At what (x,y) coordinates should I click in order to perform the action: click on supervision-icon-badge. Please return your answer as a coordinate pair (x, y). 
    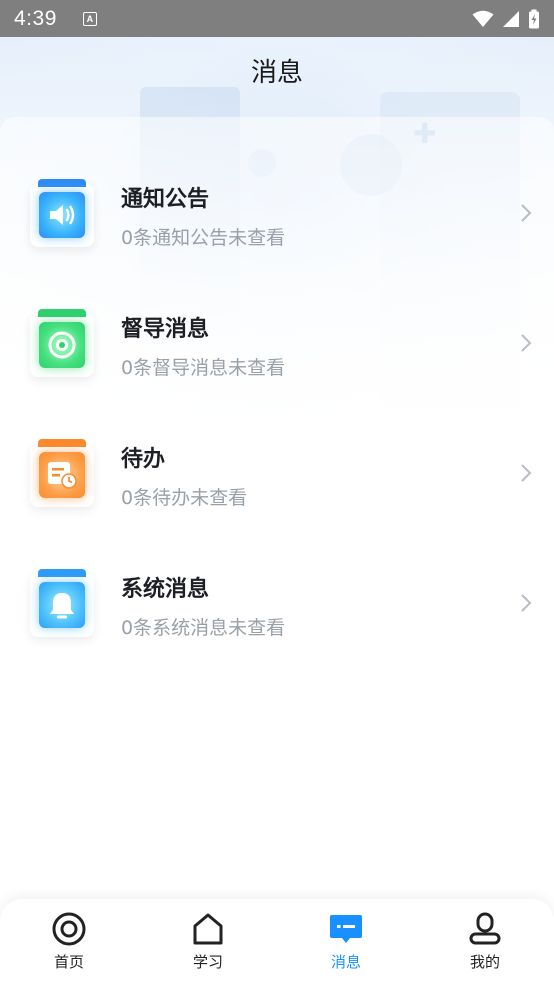
    Looking at the image, I should click on (62, 343).